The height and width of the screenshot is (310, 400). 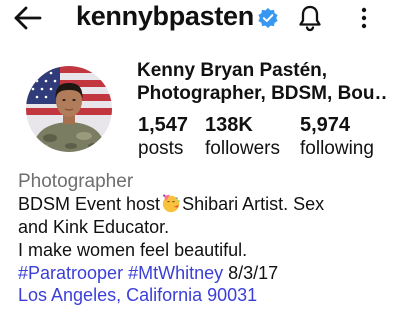 I want to click on followers-stat: 138K followers, so click(x=242, y=137).